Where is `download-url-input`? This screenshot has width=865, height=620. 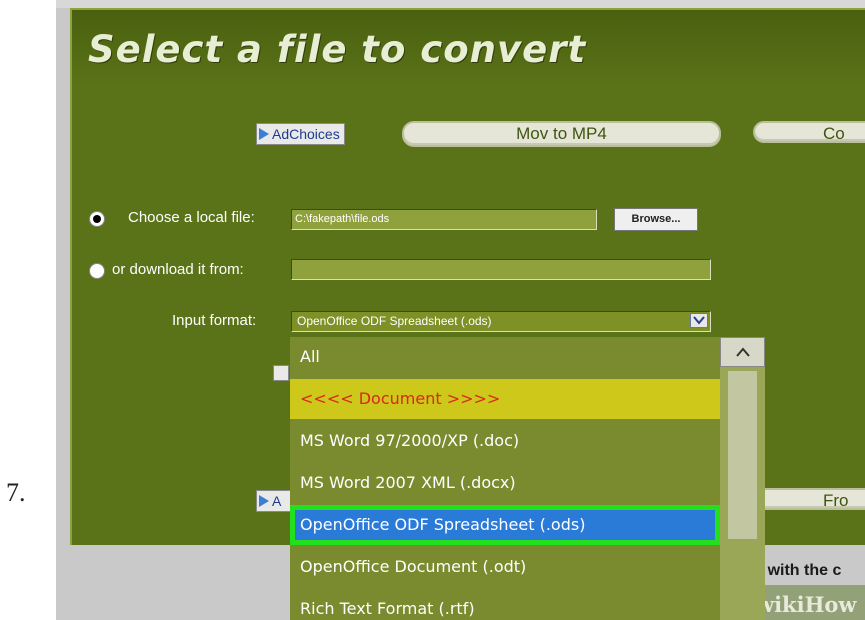 download-url-input is located at coordinates (501, 269).